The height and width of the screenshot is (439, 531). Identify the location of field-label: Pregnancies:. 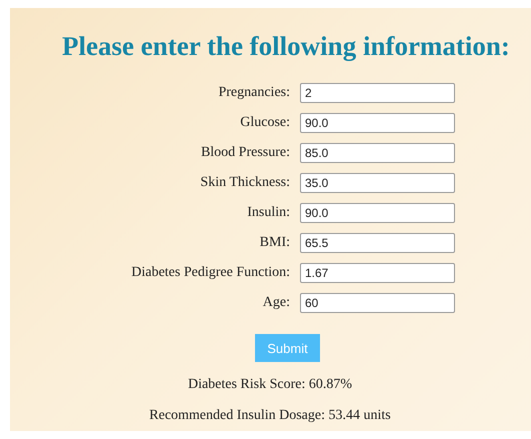
(254, 93).